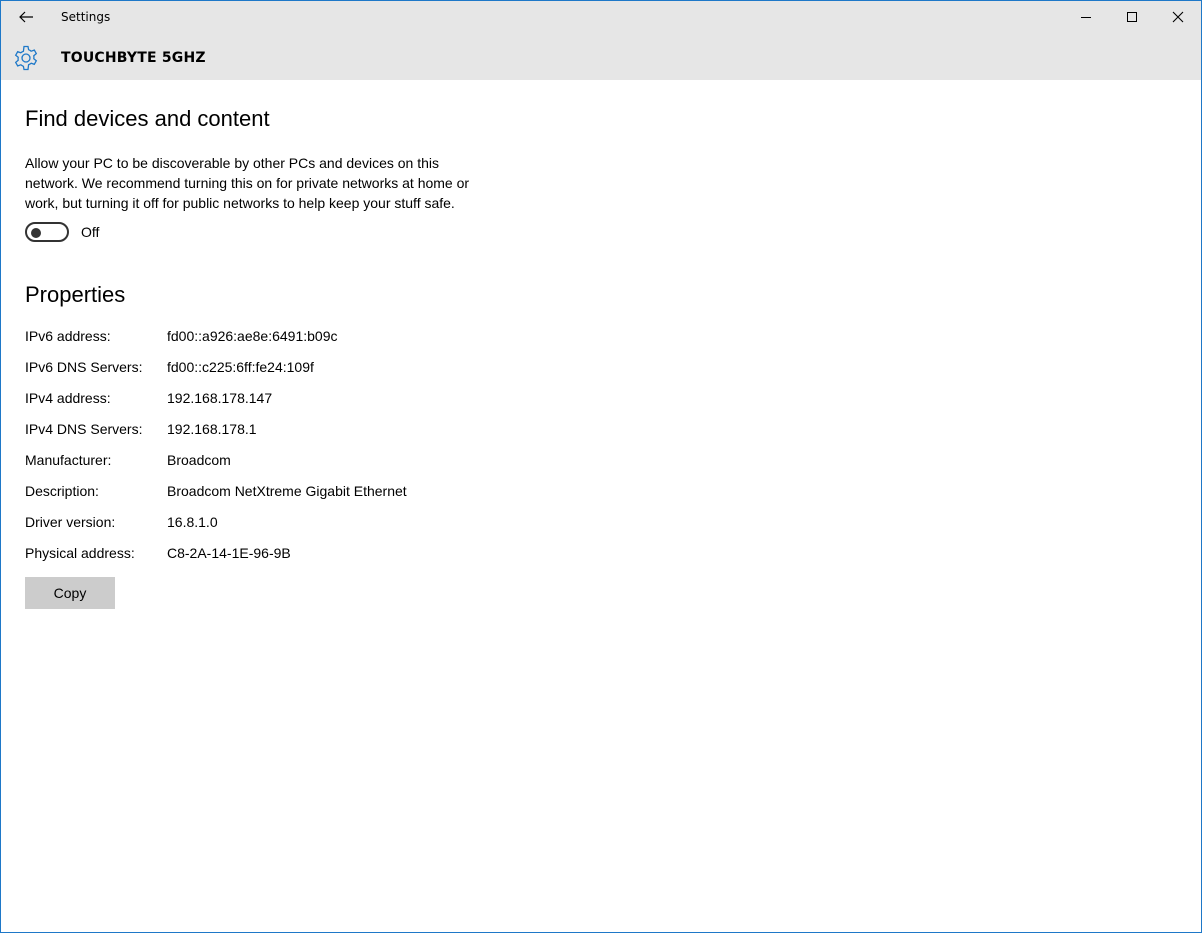 This screenshot has height=933, width=1202. I want to click on gear-icon, so click(26, 58).